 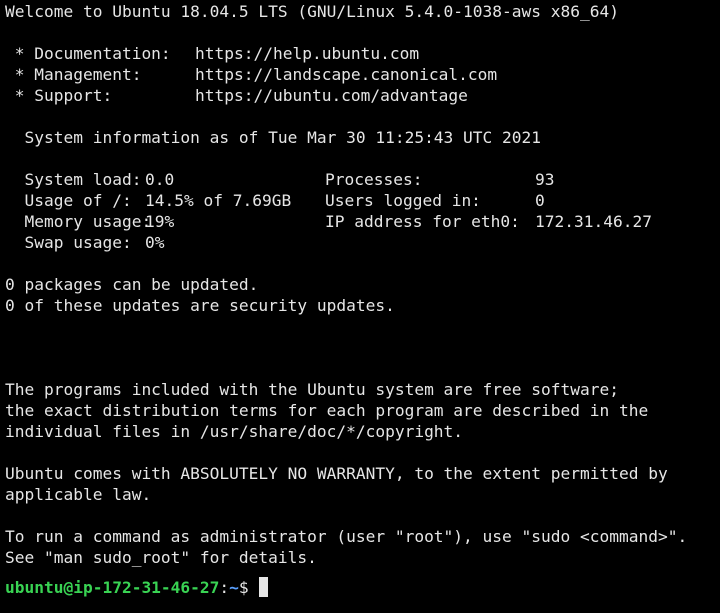 I want to click on link-url: https://landscape.canonical.com, so click(x=346, y=74).